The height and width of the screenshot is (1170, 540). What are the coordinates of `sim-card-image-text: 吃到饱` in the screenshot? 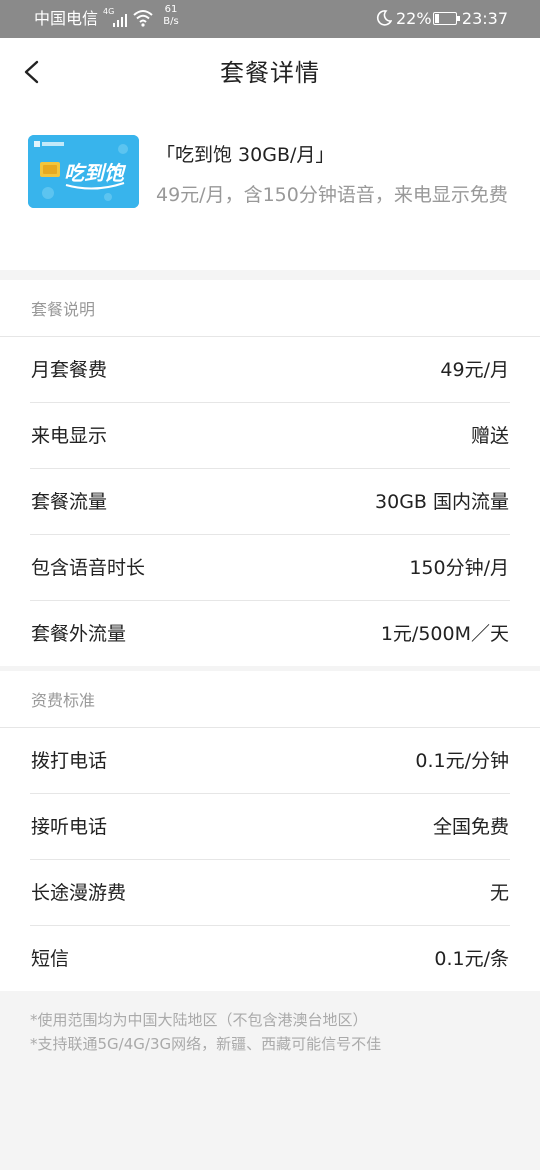 It's located at (95, 173).